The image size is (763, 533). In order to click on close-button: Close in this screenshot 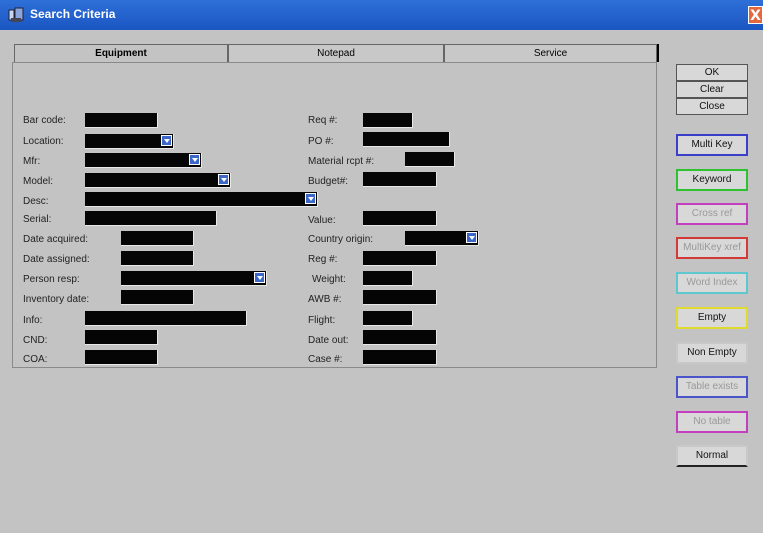, I will do `click(712, 106)`.